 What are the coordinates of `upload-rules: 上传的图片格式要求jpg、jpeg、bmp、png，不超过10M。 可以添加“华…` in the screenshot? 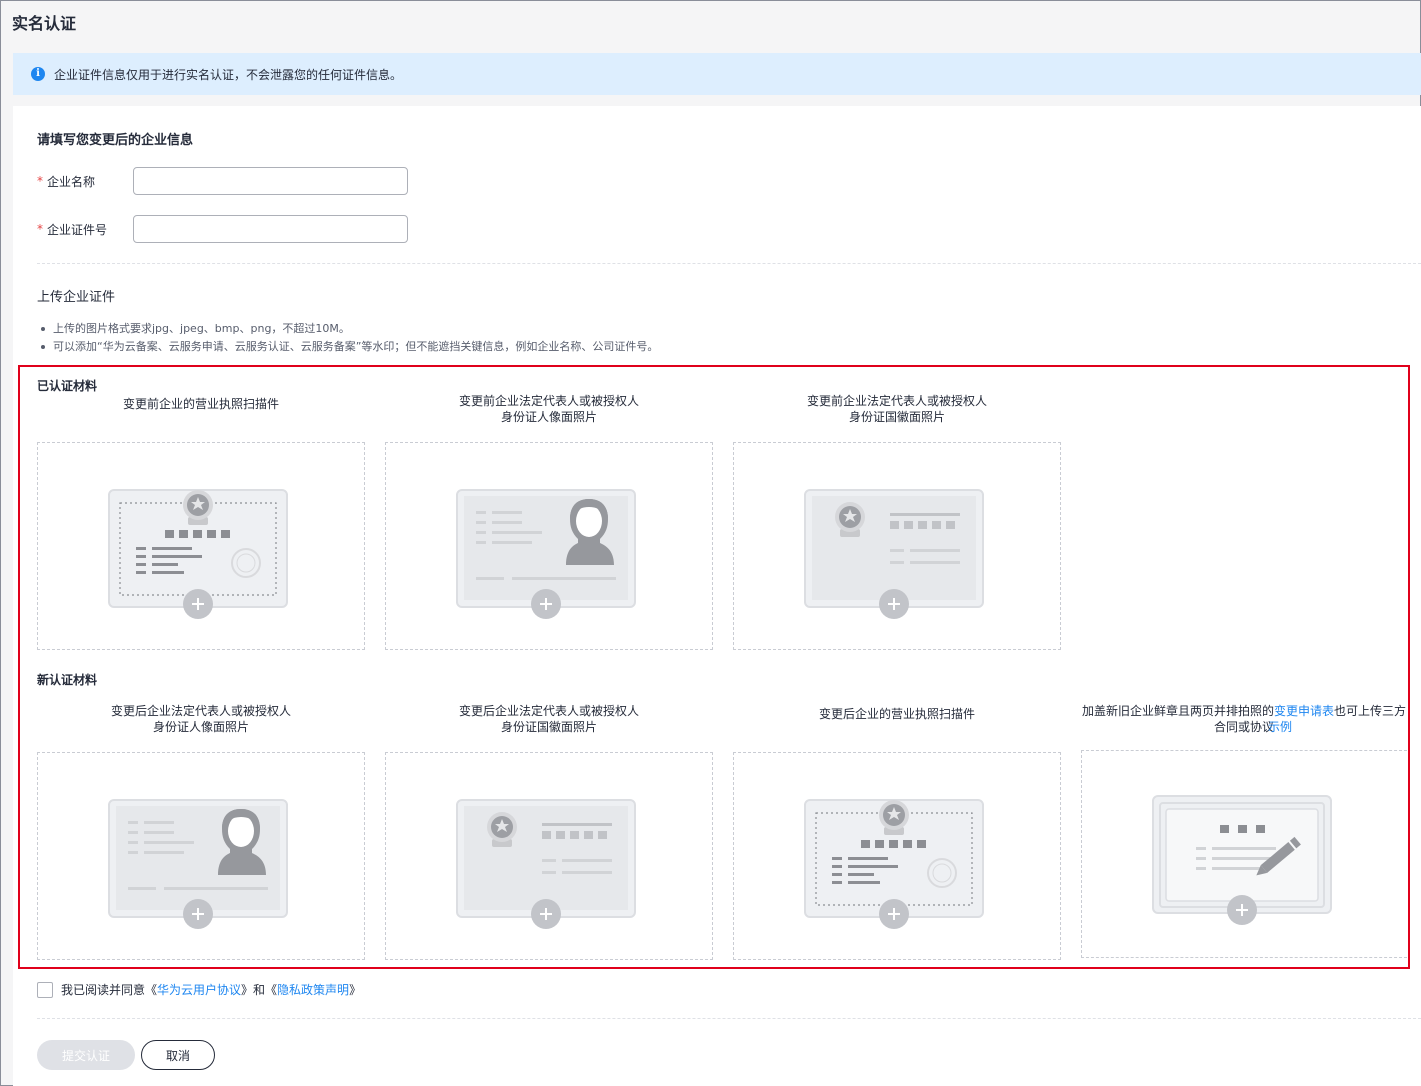 It's located at (347, 338).